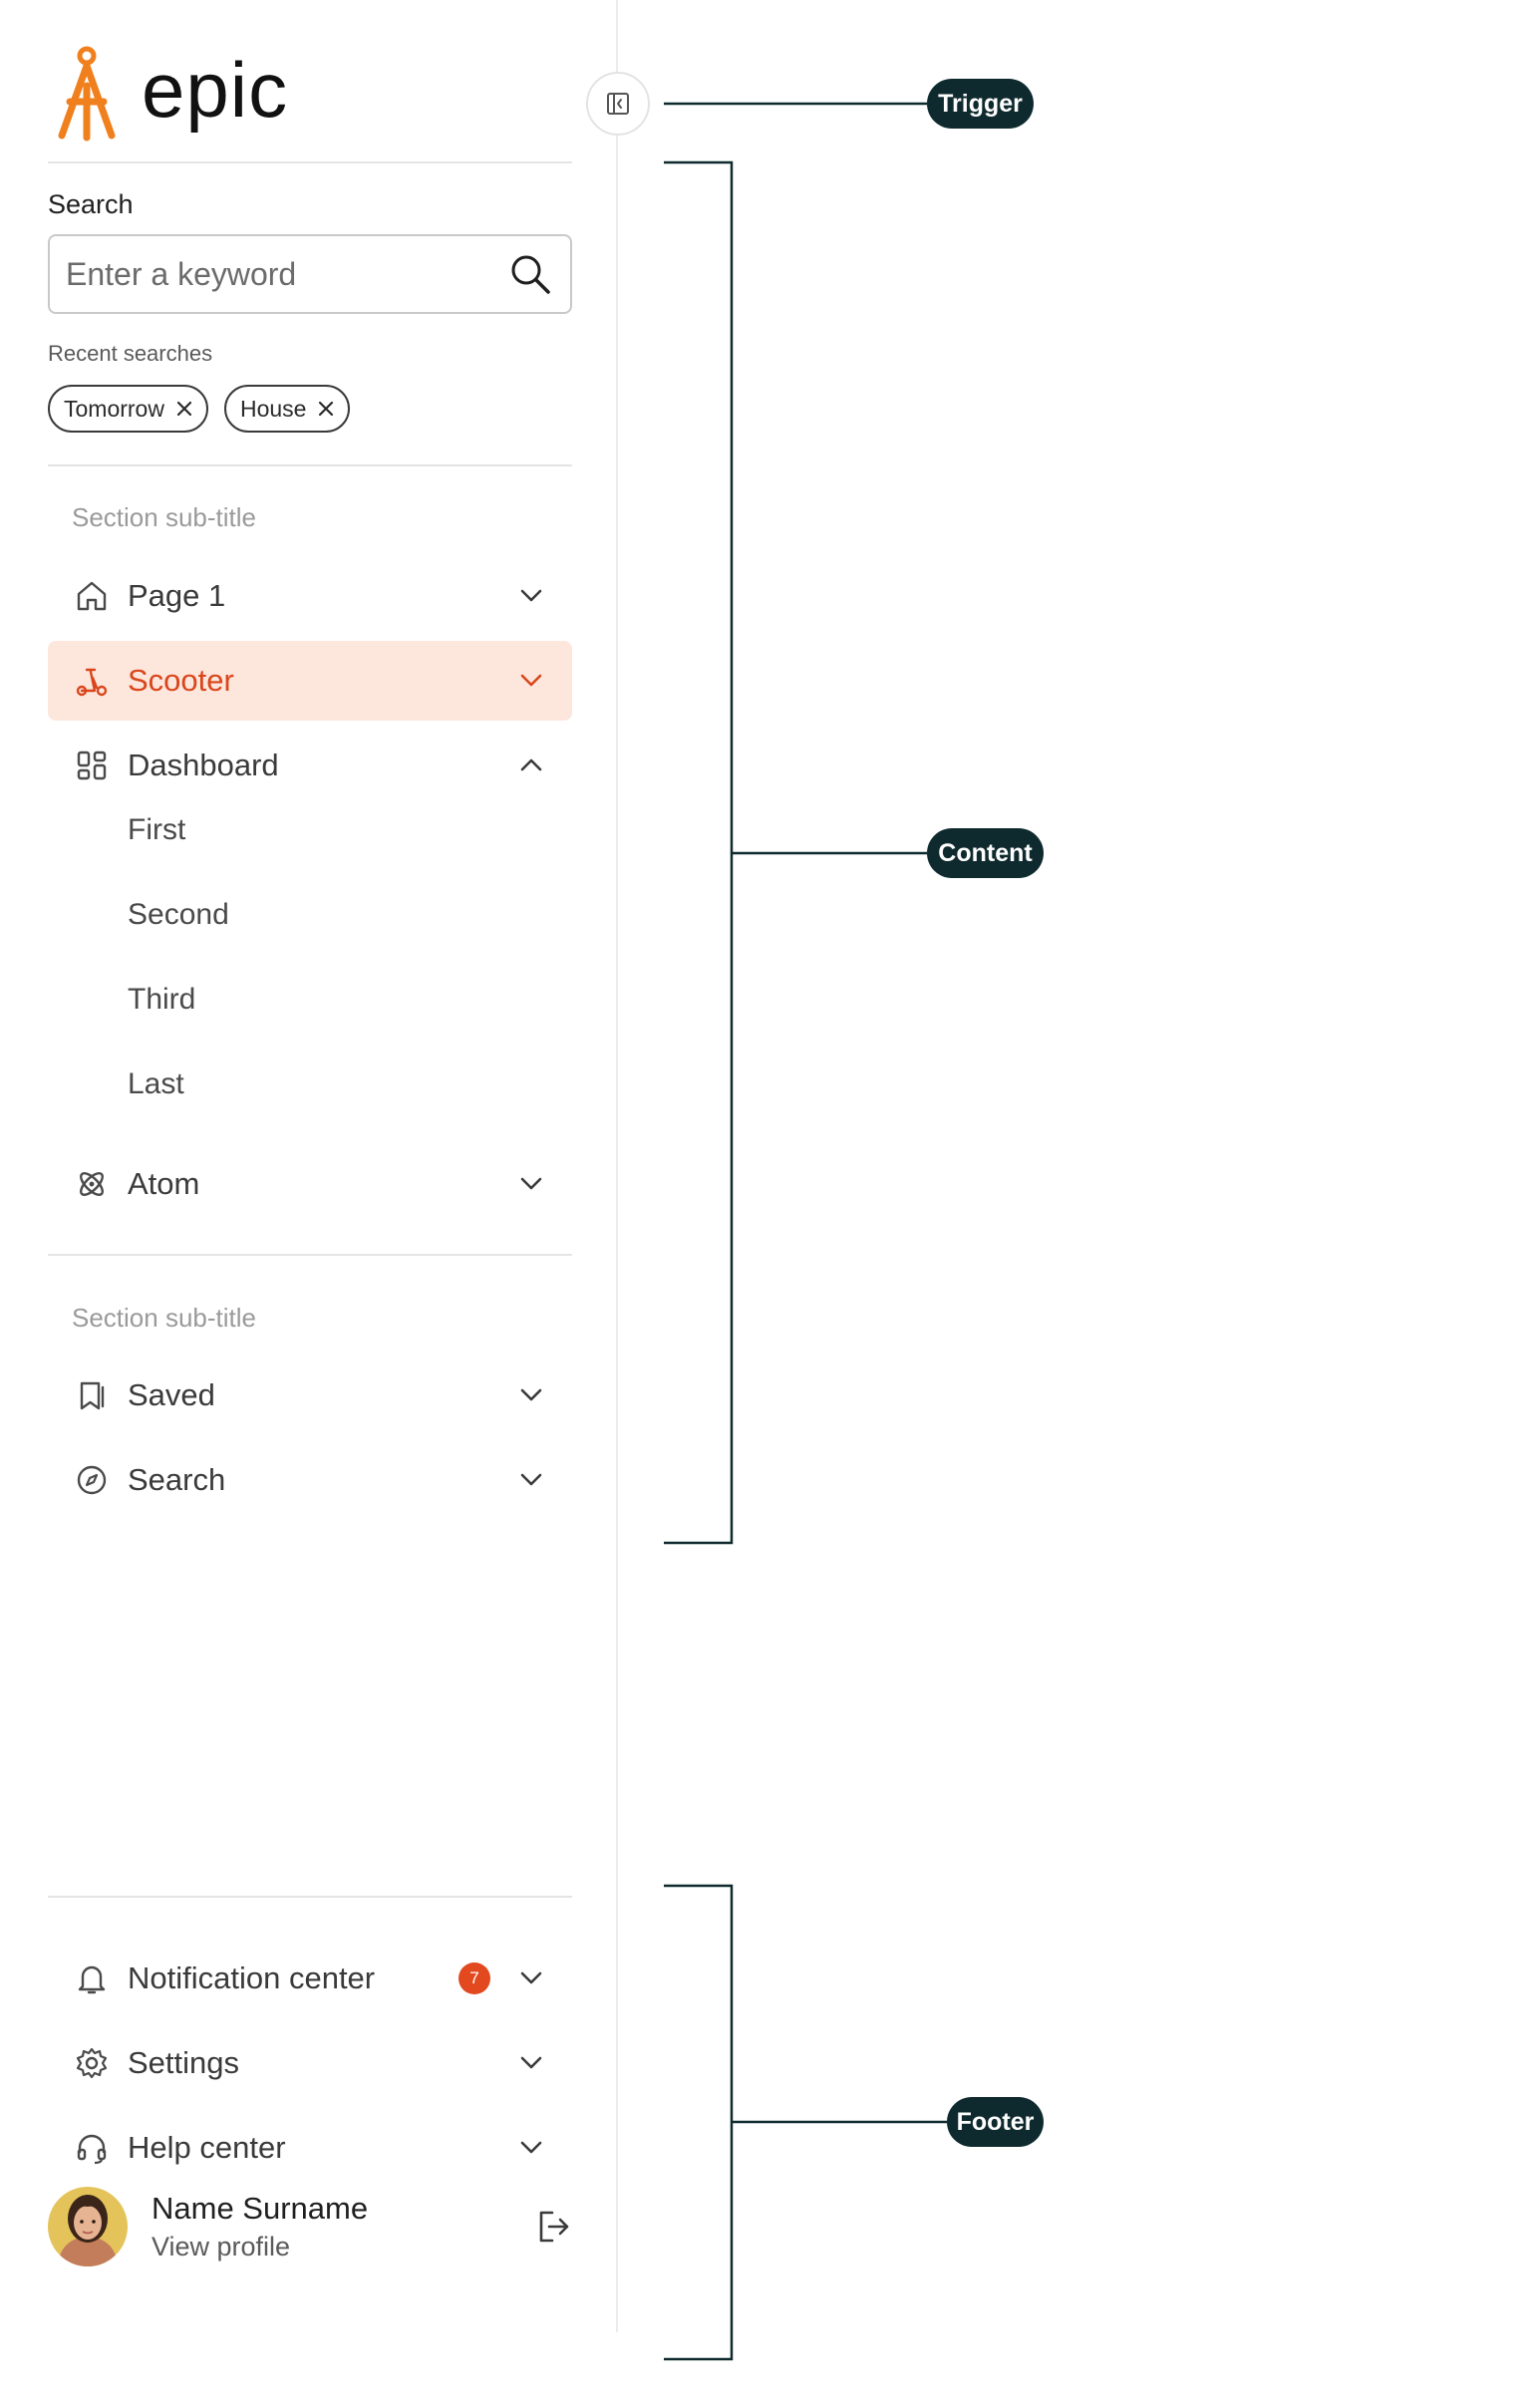 Image resolution: width=1525 pixels, height=2408 pixels. I want to click on nav-item-notification-center: Notification center 7, so click(310, 1978).